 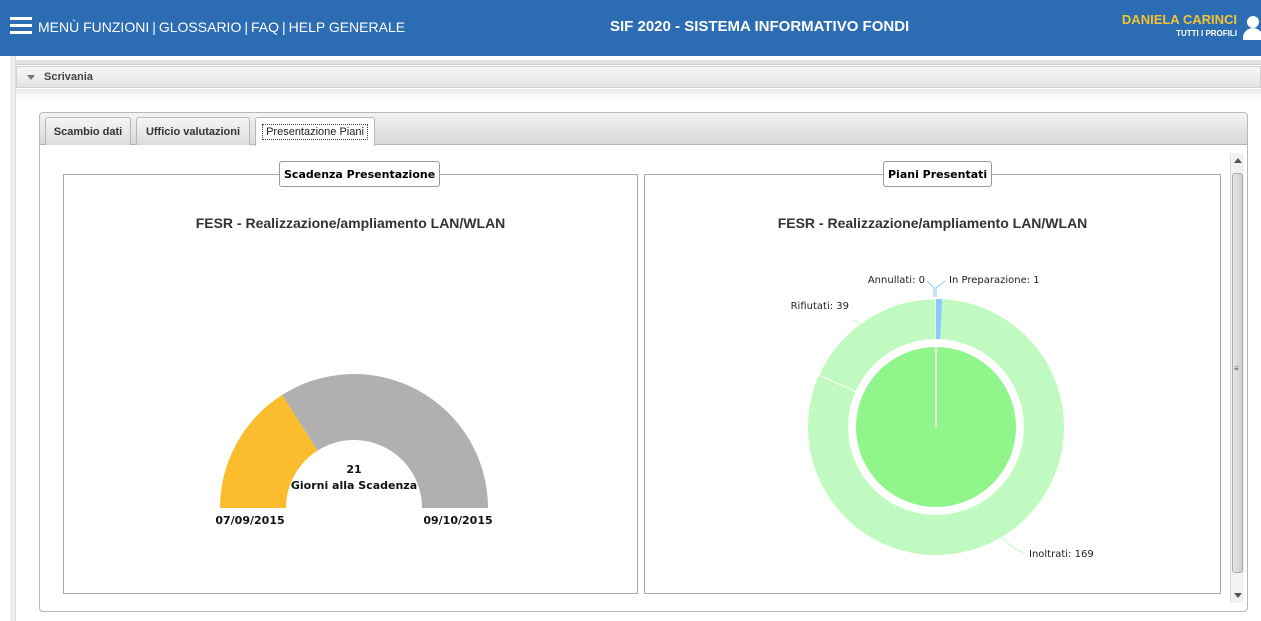 I want to click on grip-icon: ≡, so click(x=1236, y=368).